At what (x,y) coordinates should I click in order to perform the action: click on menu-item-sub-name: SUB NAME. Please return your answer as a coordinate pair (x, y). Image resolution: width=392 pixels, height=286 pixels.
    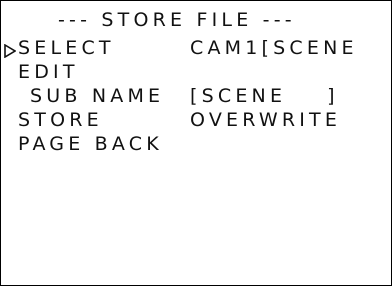
    Looking at the image, I should click on (97, 96).